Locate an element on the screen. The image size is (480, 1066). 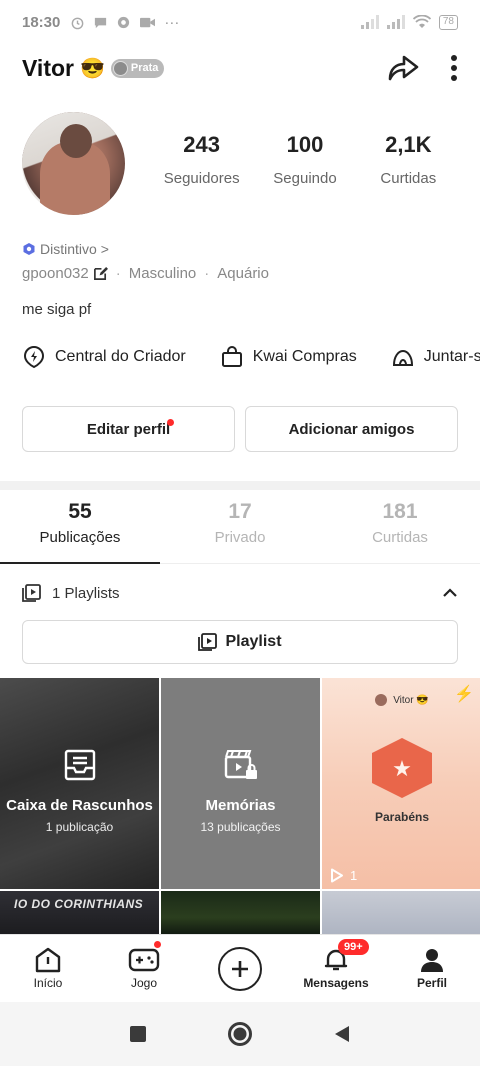
tab-posts: 55 Publicações is located at coordinates (80, 532).